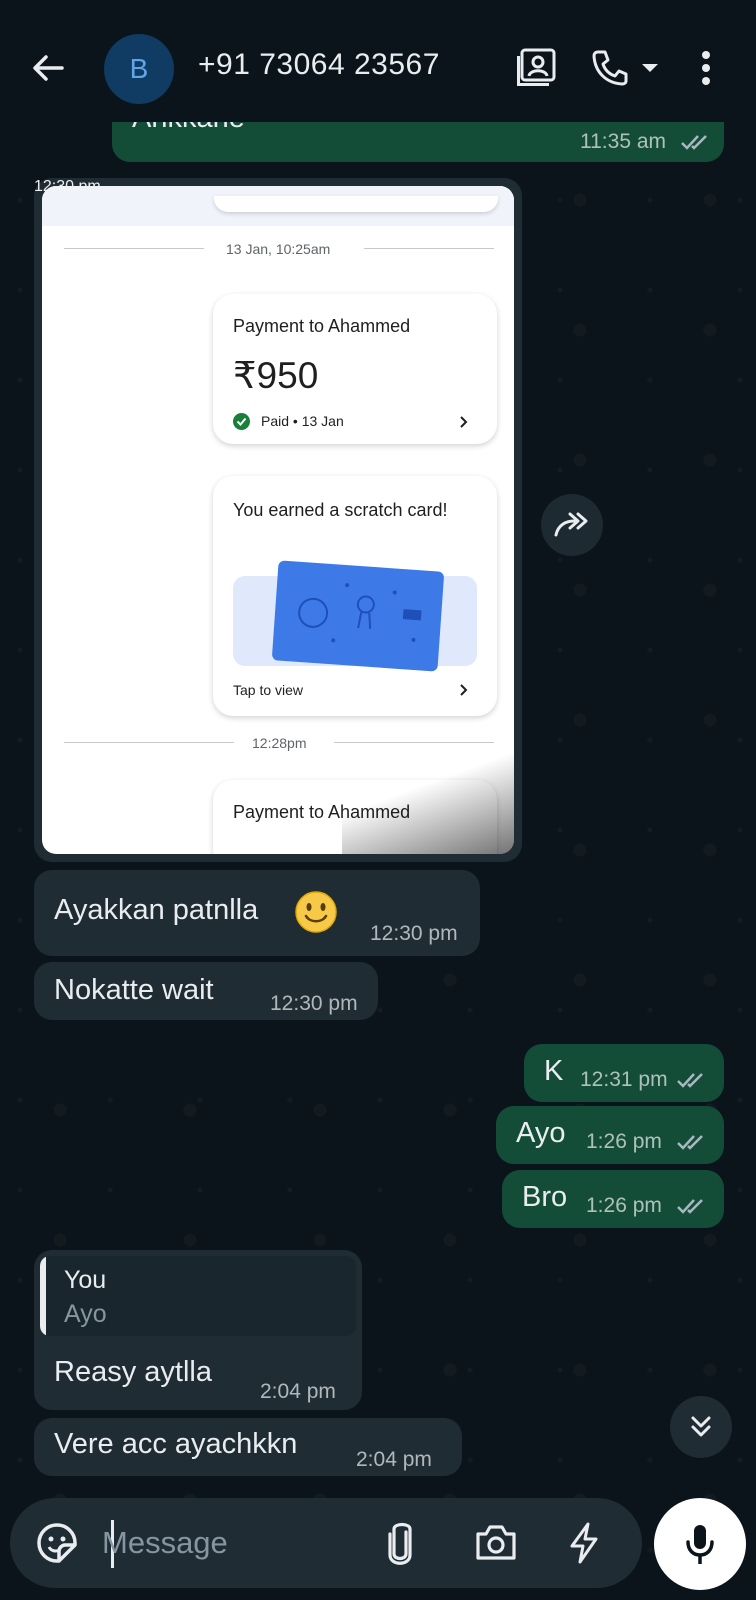  I want to click on message-incoming: Nokatte wait 12:30 pm, so click(206, 991).